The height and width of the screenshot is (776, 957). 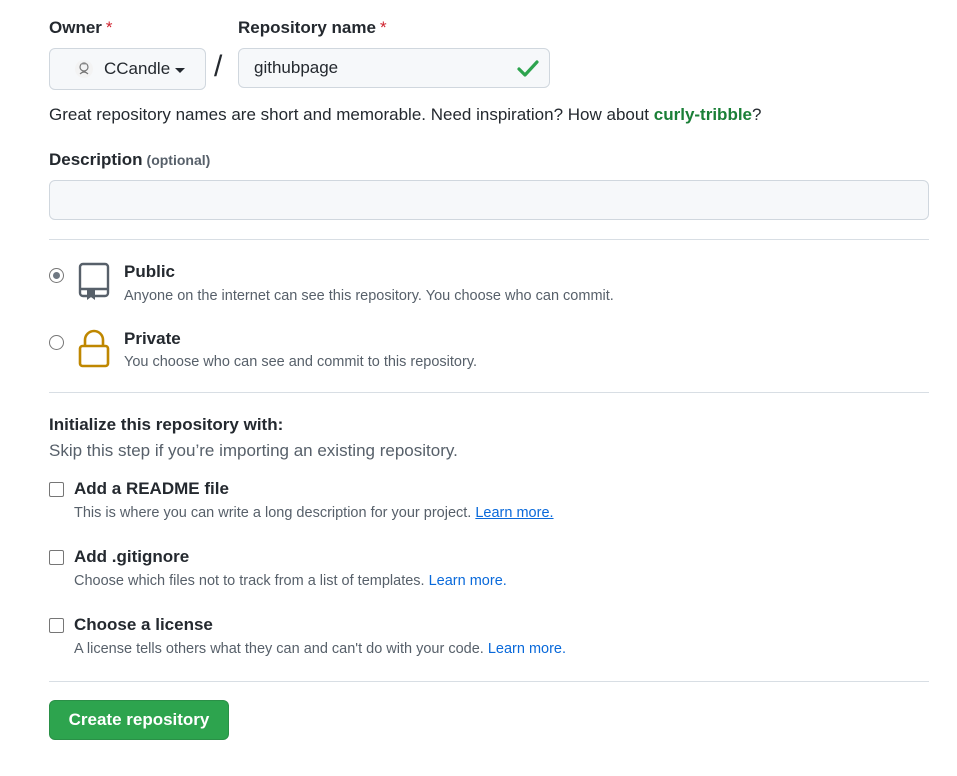 What do you see at coordinates (312, 27) in the screenshot?
I see `repo-name-label: Repository name *` at bounding box center [312, 27].